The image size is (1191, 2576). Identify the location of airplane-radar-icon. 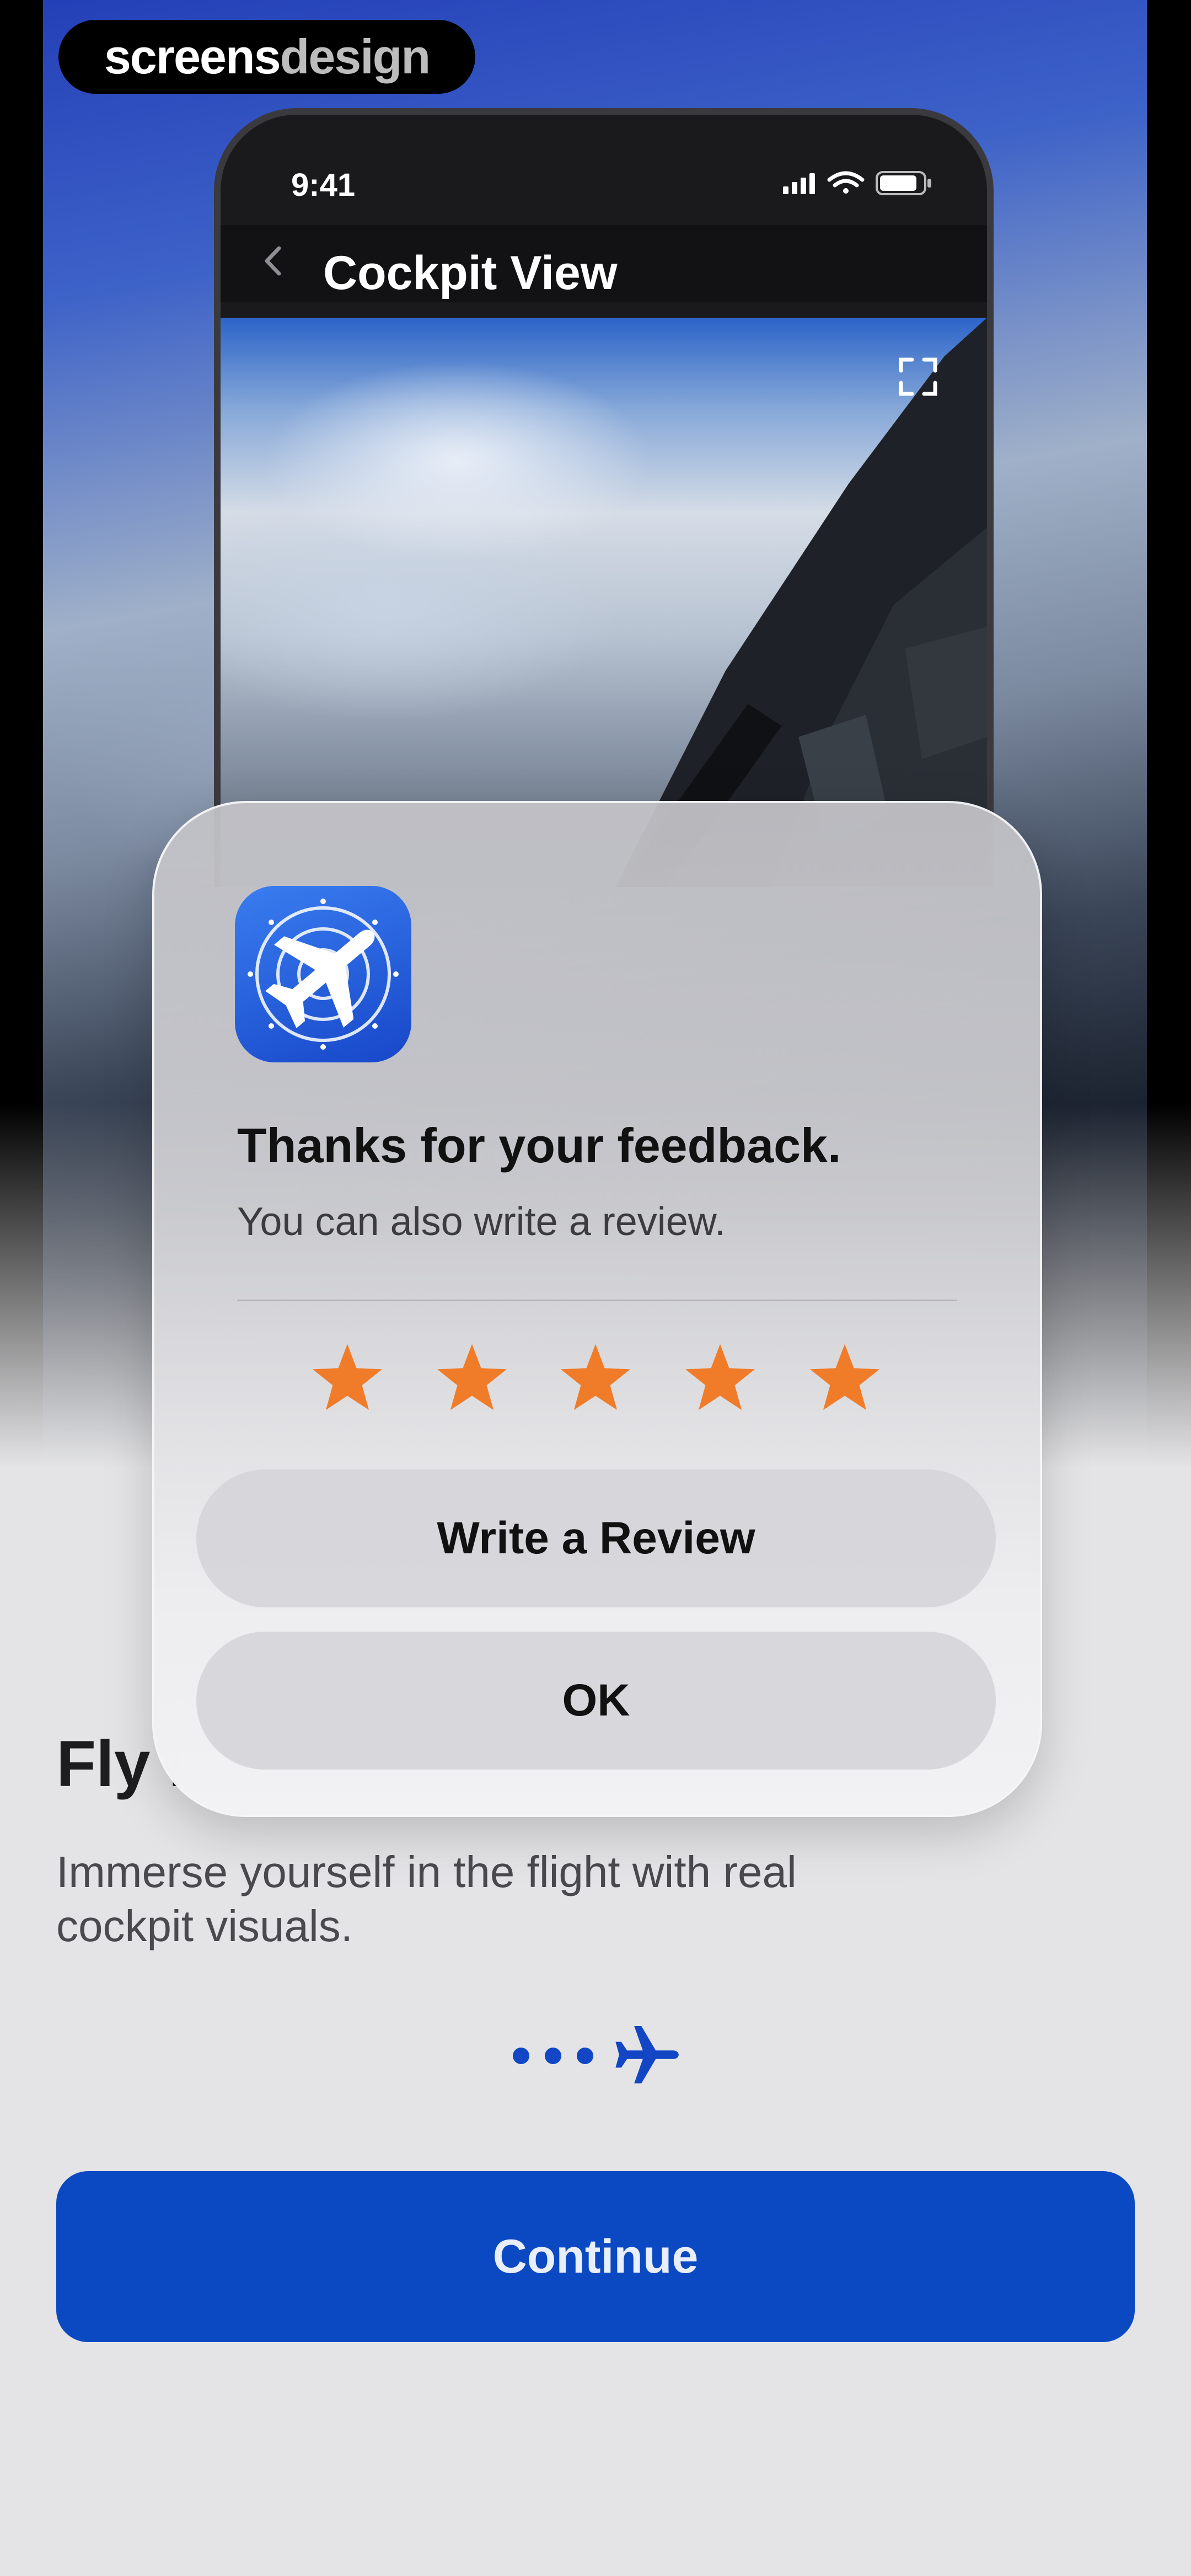
(323, 974).